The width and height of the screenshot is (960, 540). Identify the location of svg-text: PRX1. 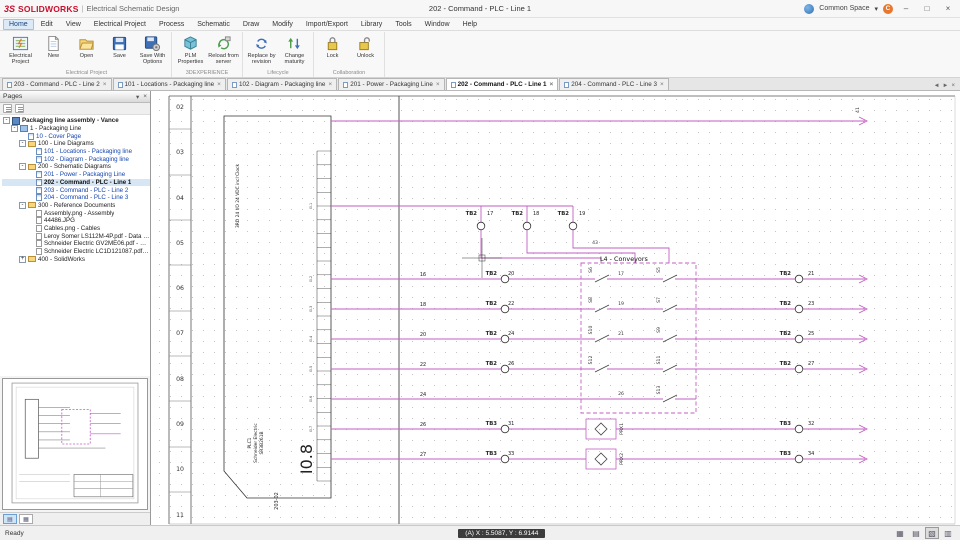
(622, 429).